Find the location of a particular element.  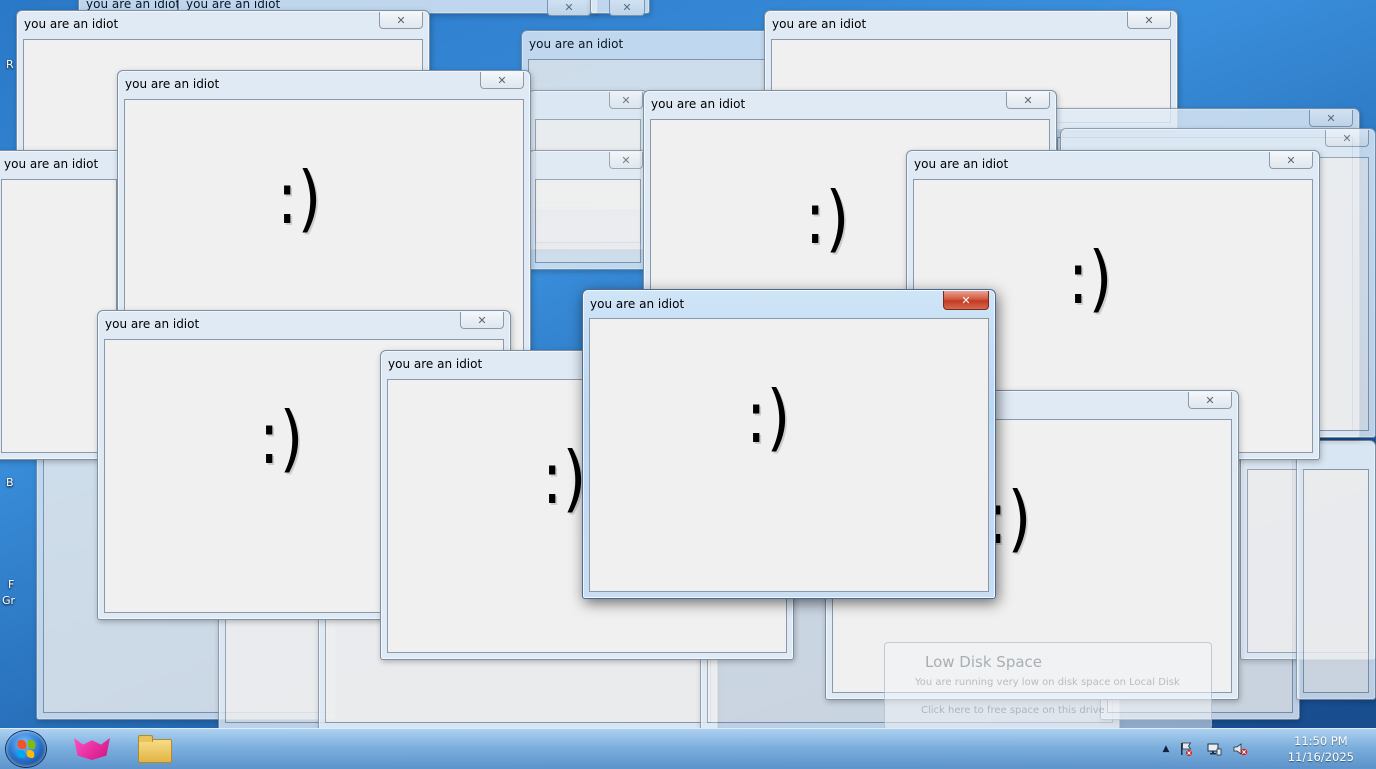

folder-icon is located at coordinates (155, 749).